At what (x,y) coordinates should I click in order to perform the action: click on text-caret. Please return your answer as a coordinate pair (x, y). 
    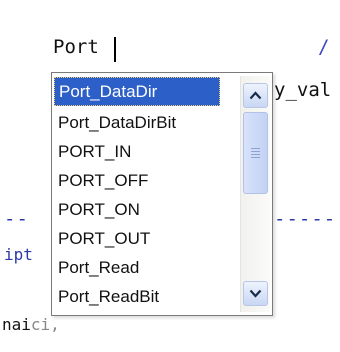
    Looking at the image, I should click on (115, 49).